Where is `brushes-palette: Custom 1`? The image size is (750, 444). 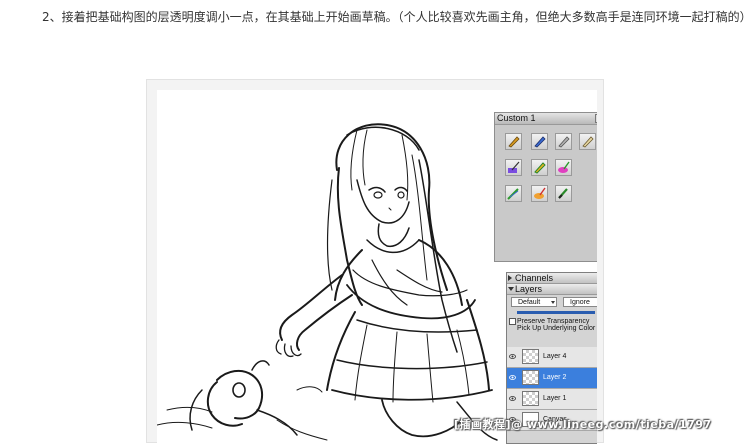 brushes-palette: Custom 1 is located at coordinates (545, 187).